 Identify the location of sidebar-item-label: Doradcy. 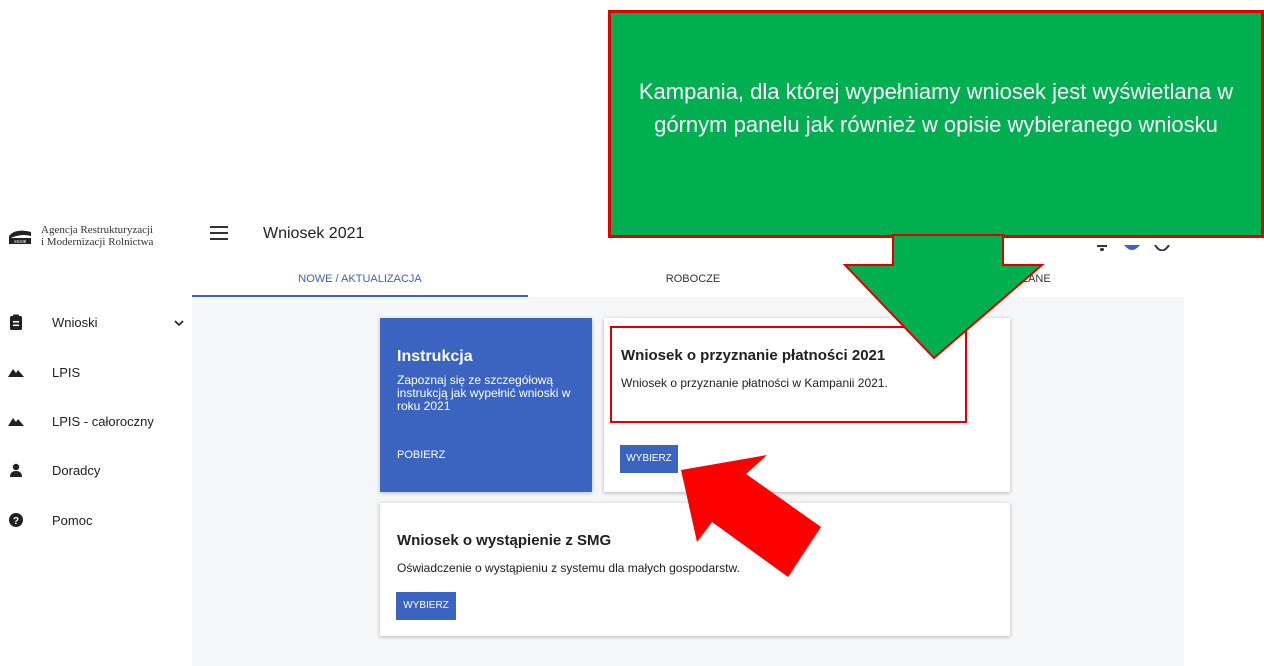
(76, 470).